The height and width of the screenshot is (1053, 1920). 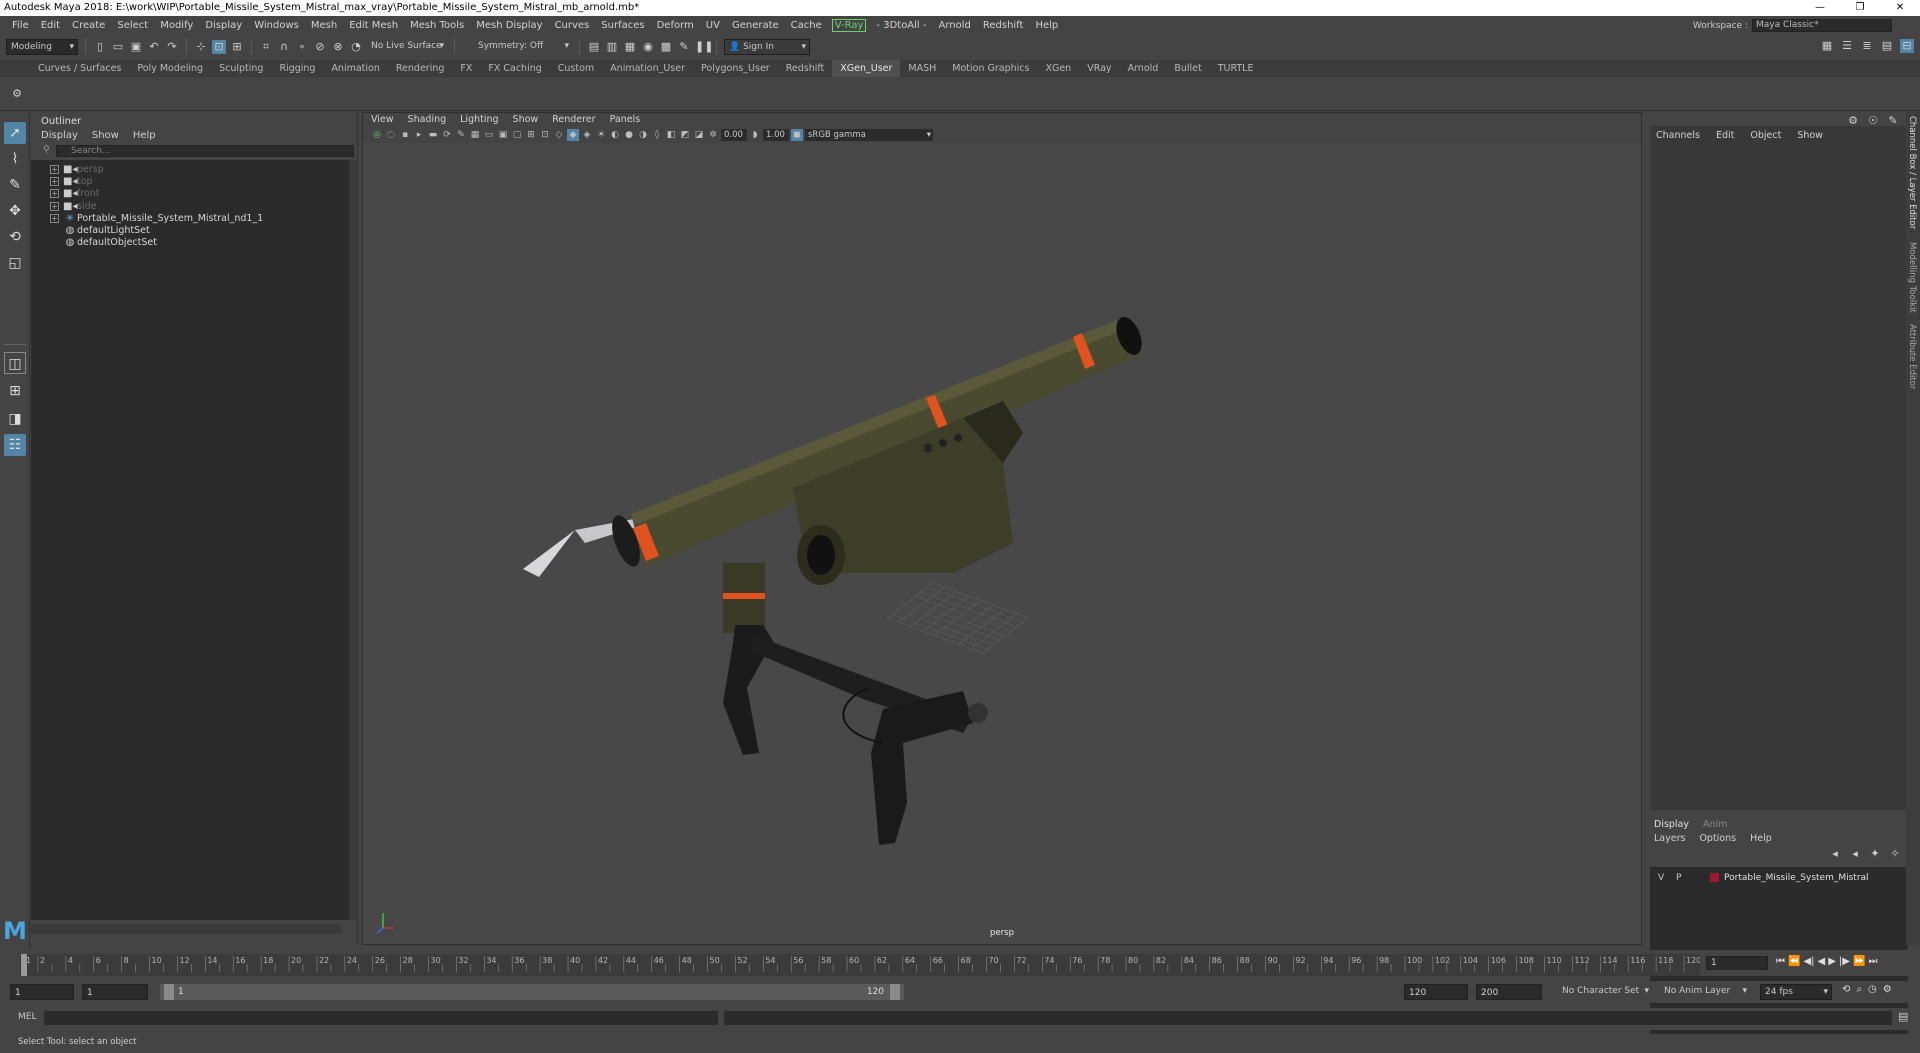 I want to click on range-end-handle, so click(x=895, y=992).